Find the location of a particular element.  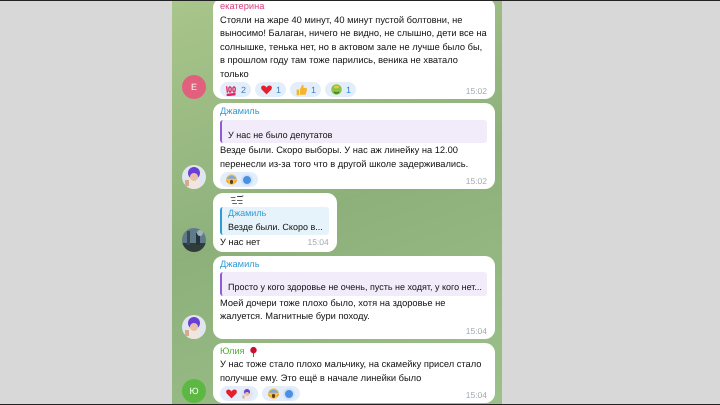

reply-quote: У нас не было депутатов is located at coordinates (353, 131).